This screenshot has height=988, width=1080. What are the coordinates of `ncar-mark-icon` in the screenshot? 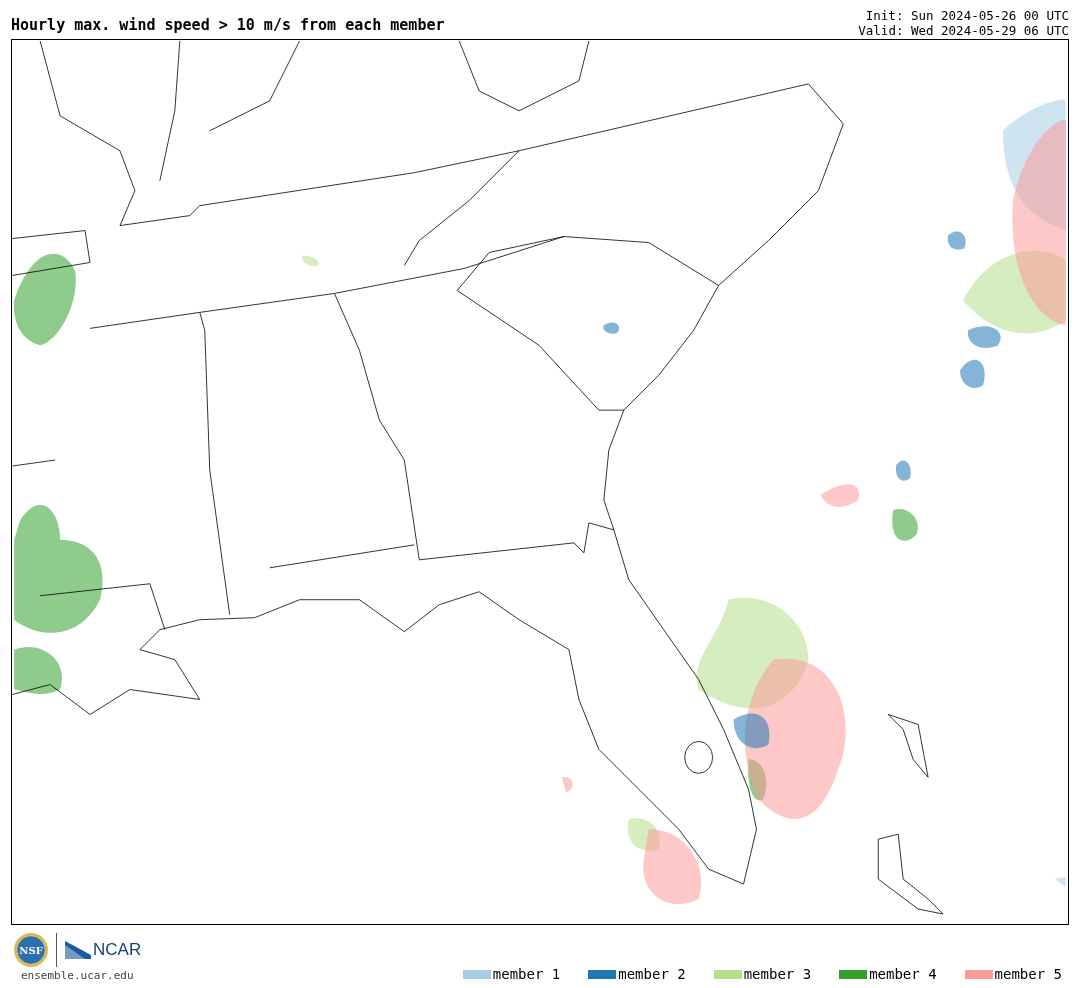 It's located at (78, 950).